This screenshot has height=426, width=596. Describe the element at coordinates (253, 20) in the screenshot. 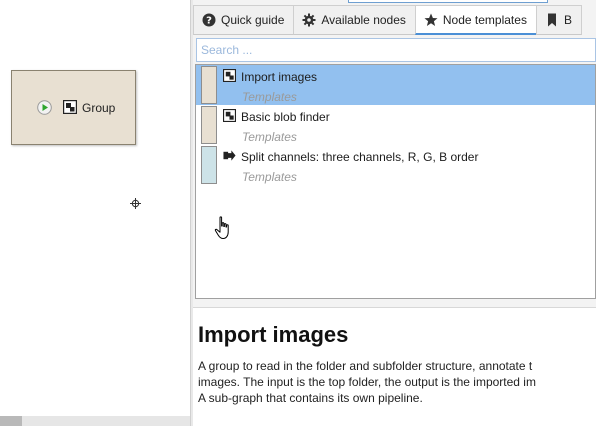

I see `tab-quick-guide-label: Quick guide` at that location.